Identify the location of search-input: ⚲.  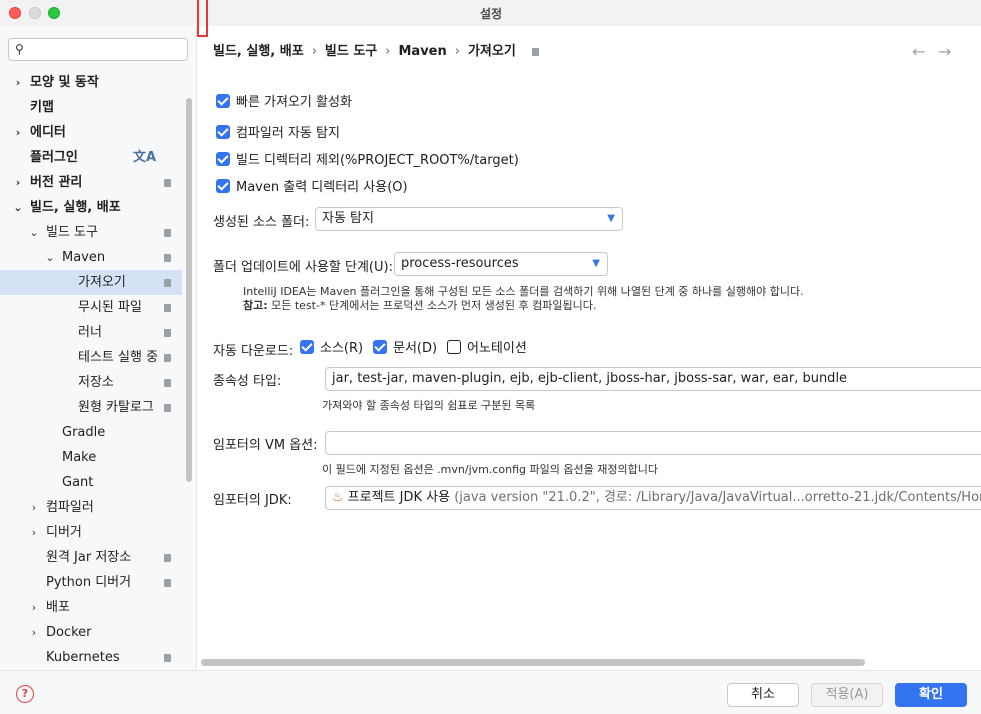
(98, 49).